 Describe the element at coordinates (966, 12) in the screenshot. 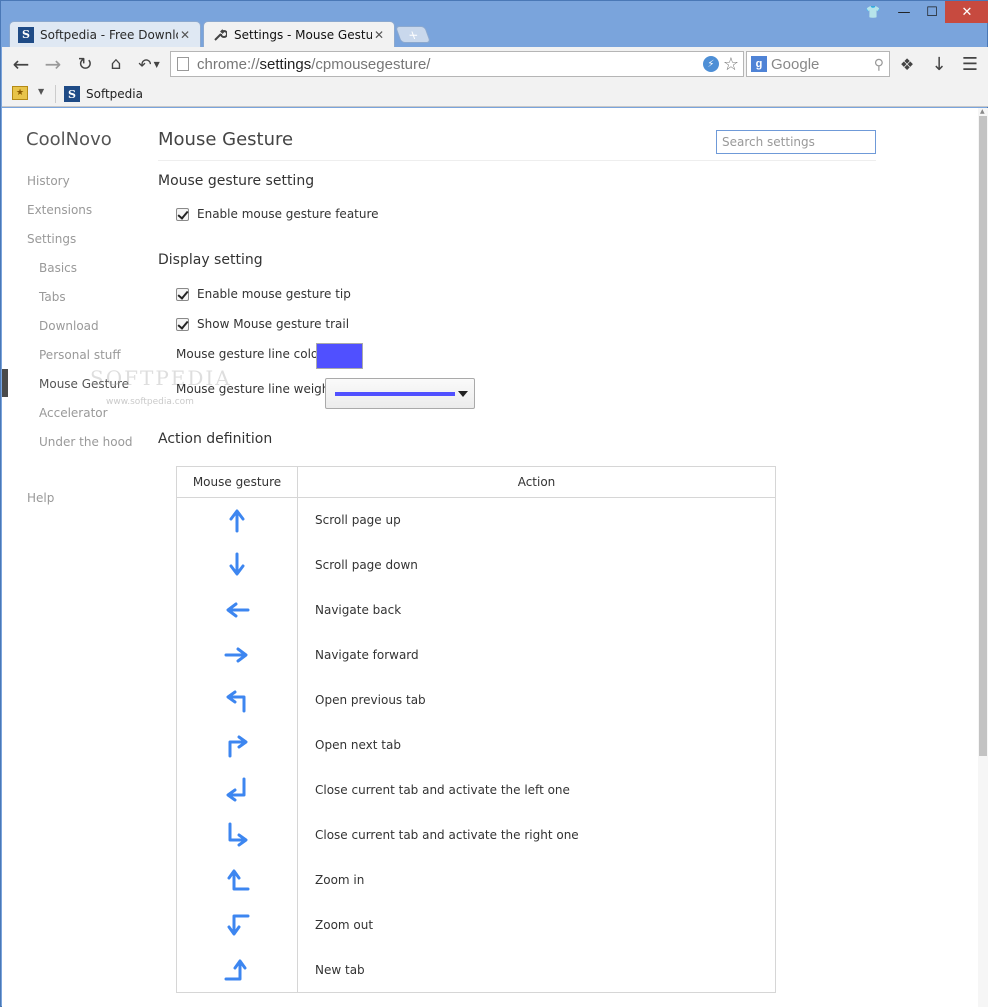

I see `close-window-button: ✕` at that location.